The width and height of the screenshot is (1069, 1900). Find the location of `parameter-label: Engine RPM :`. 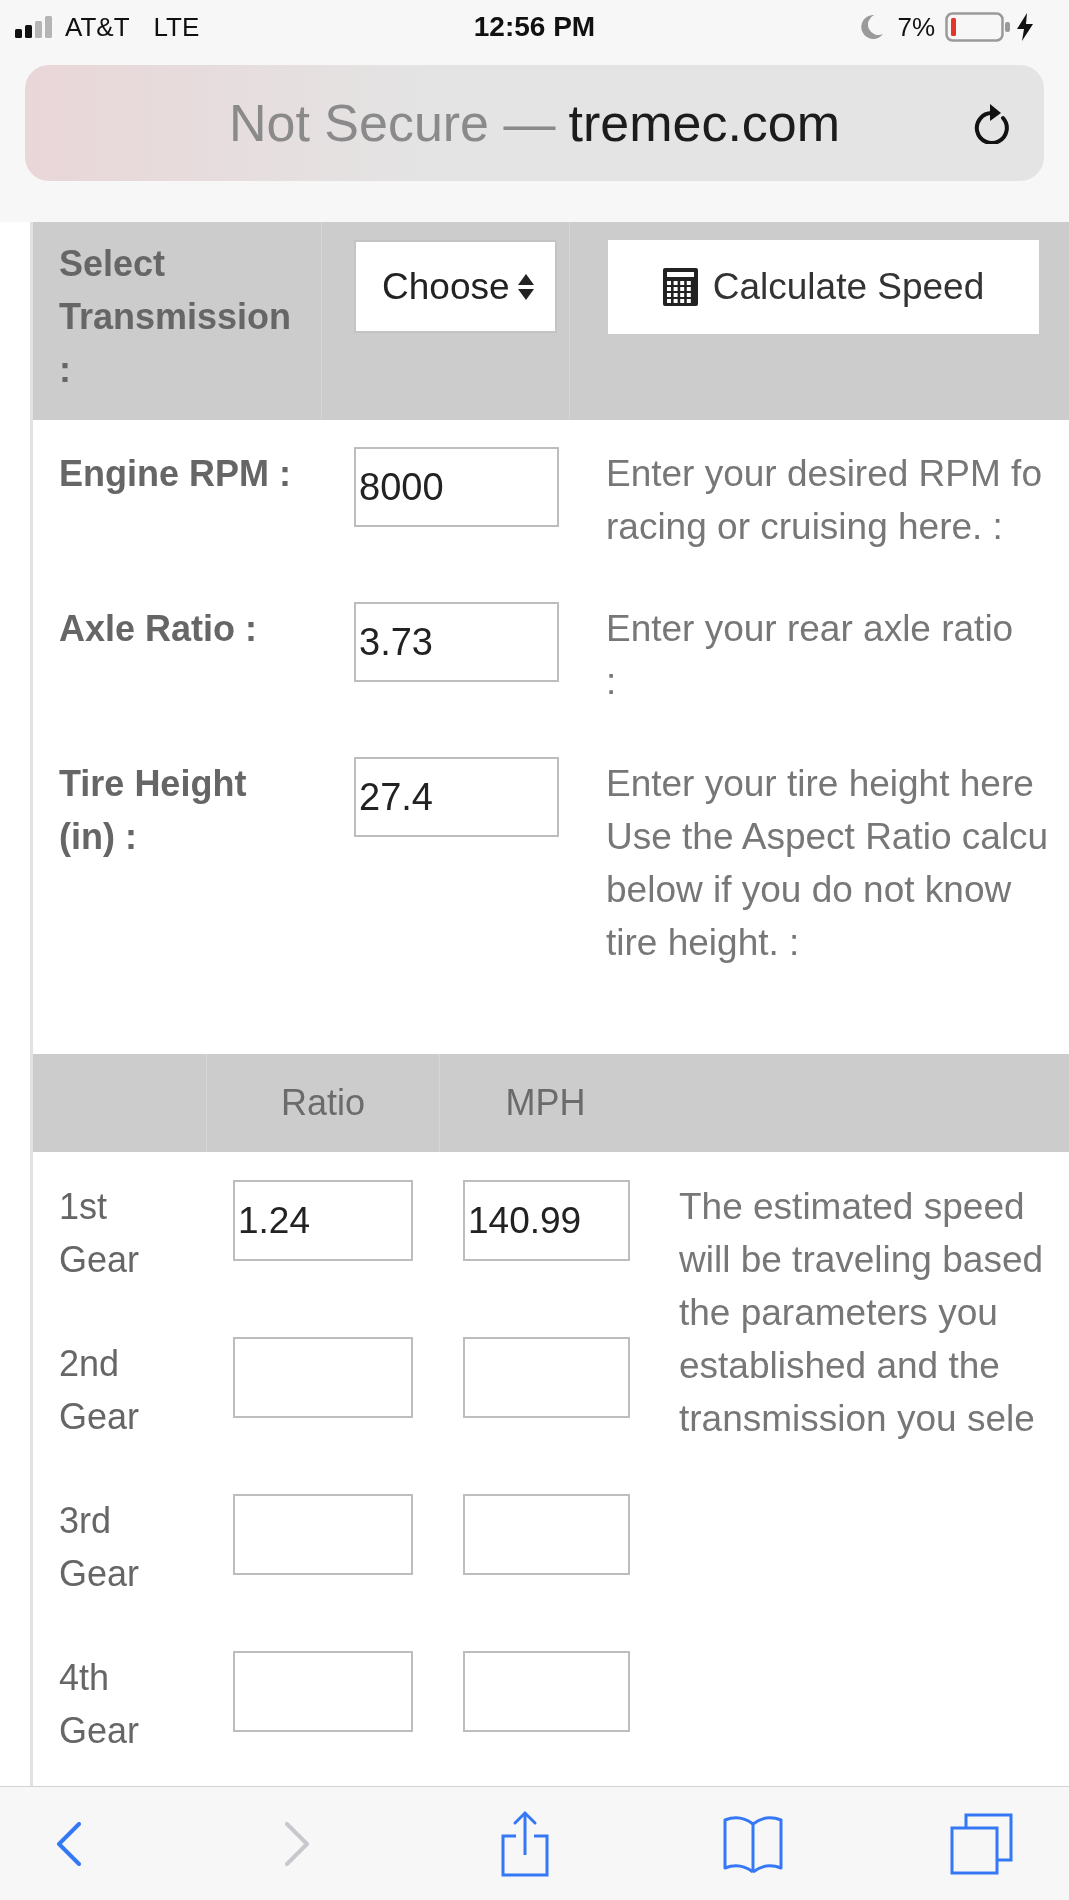

parameter-label: Engine RPM : is located at coordinates (175, 474).